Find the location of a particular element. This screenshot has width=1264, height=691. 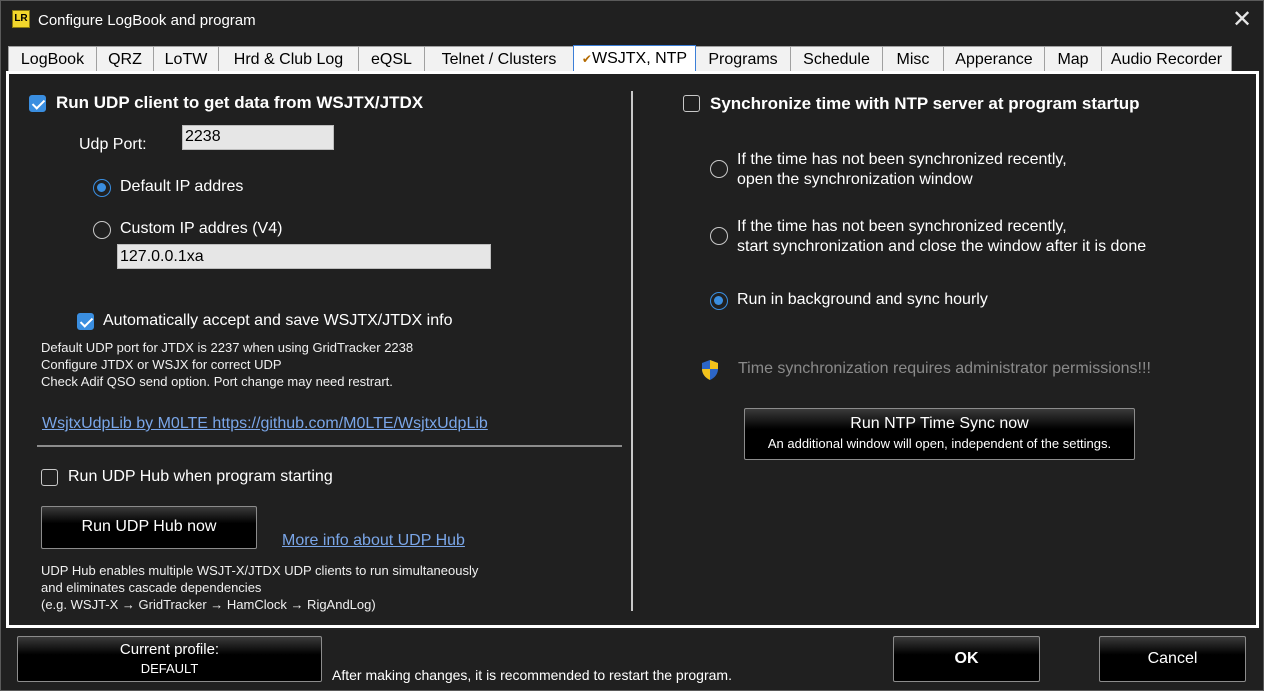

tab-label: Schedule is located at coordinates (836, 59).